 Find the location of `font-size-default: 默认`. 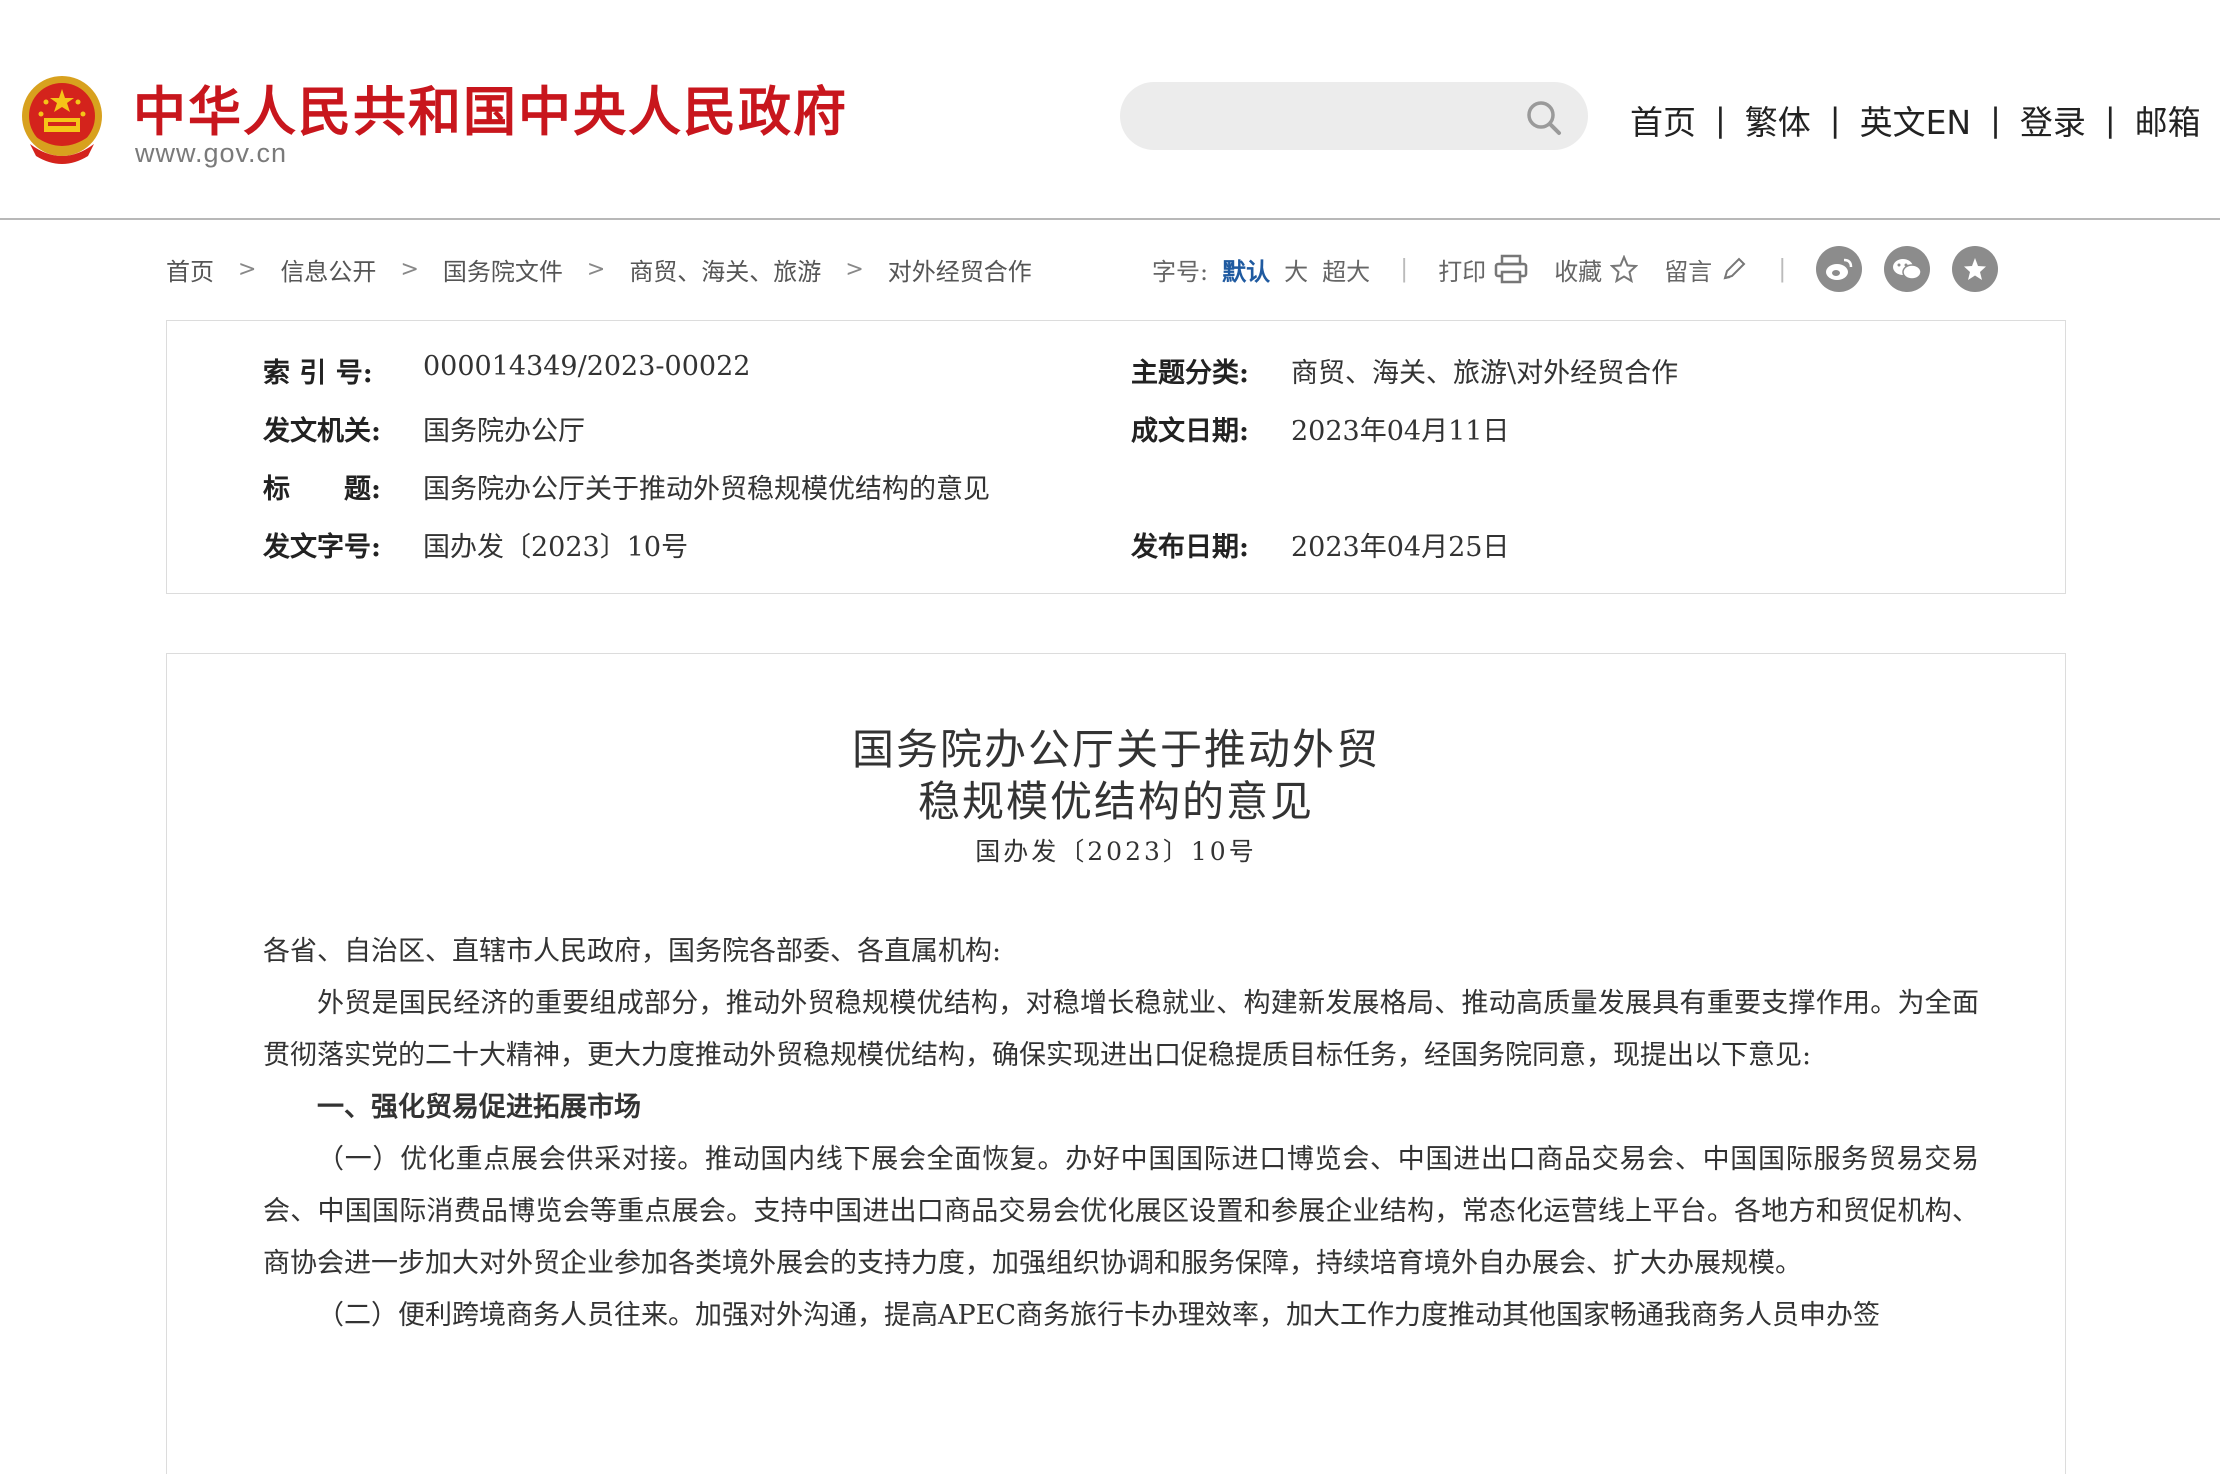

font-size-default: 默认 is located at coordinates (1246, 269).